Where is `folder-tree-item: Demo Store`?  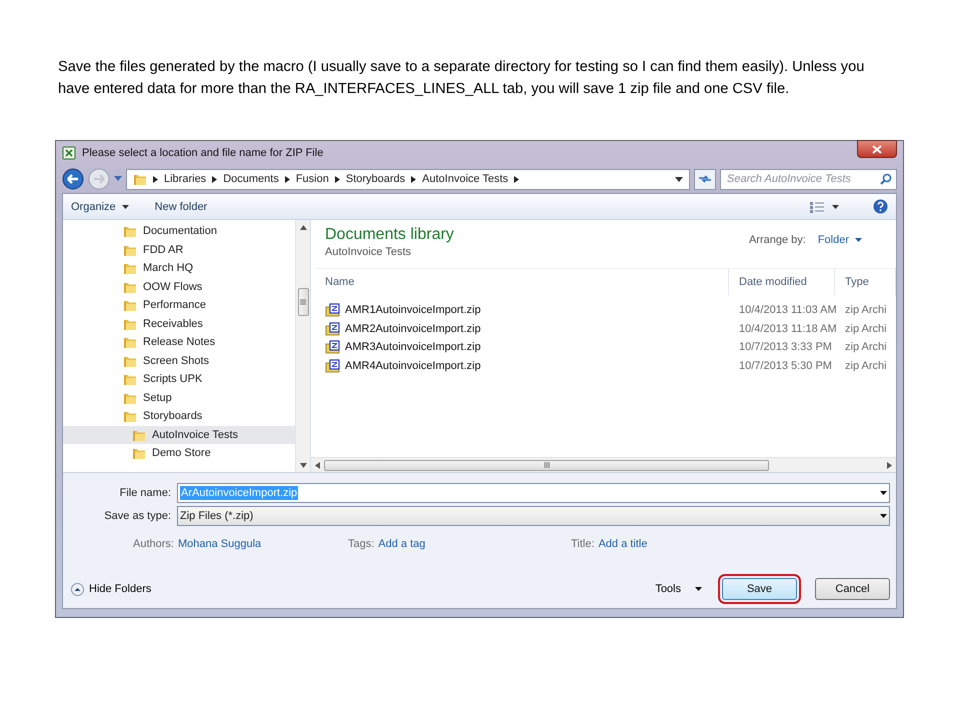 folder-tree-item: Demo Store is located at coordinates (179, 453).